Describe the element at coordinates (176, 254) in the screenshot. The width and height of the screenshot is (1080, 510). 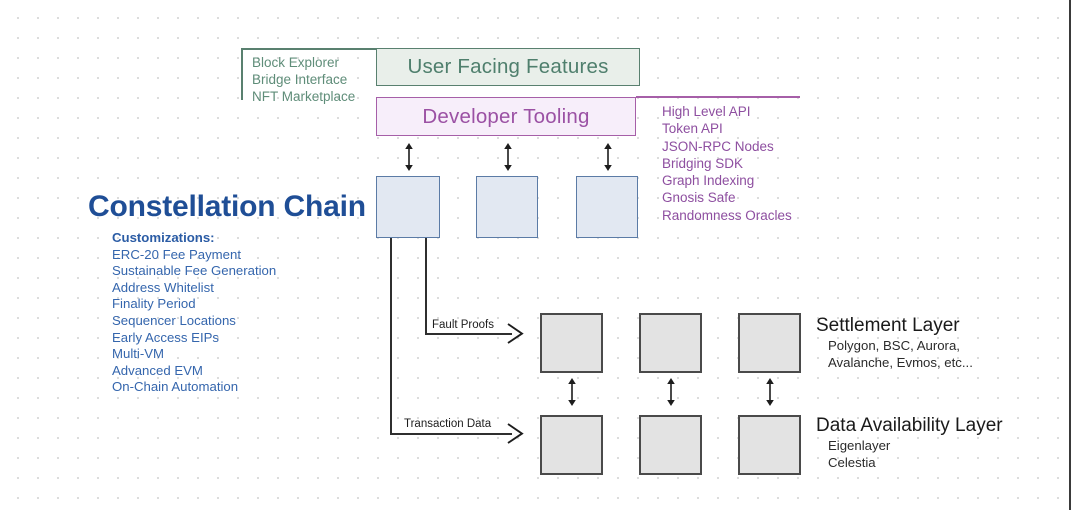
I see `list-item: ERC-20 Fee Payment` at that location.